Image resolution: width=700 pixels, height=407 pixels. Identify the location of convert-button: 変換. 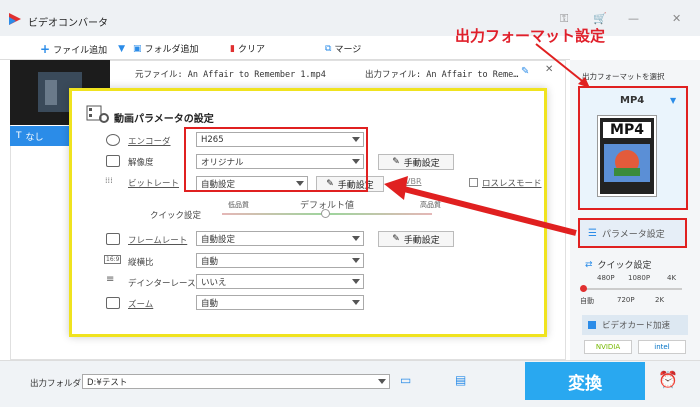
(585, 381).